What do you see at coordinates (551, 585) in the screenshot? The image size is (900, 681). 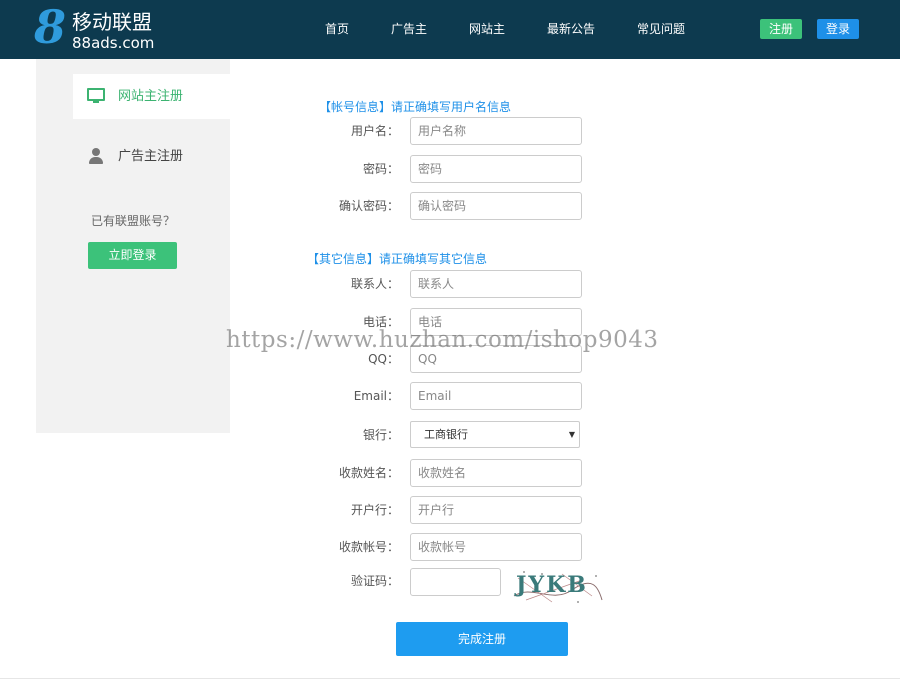 I see `captcha-text: JYKB` at bounding box center [551, 585].